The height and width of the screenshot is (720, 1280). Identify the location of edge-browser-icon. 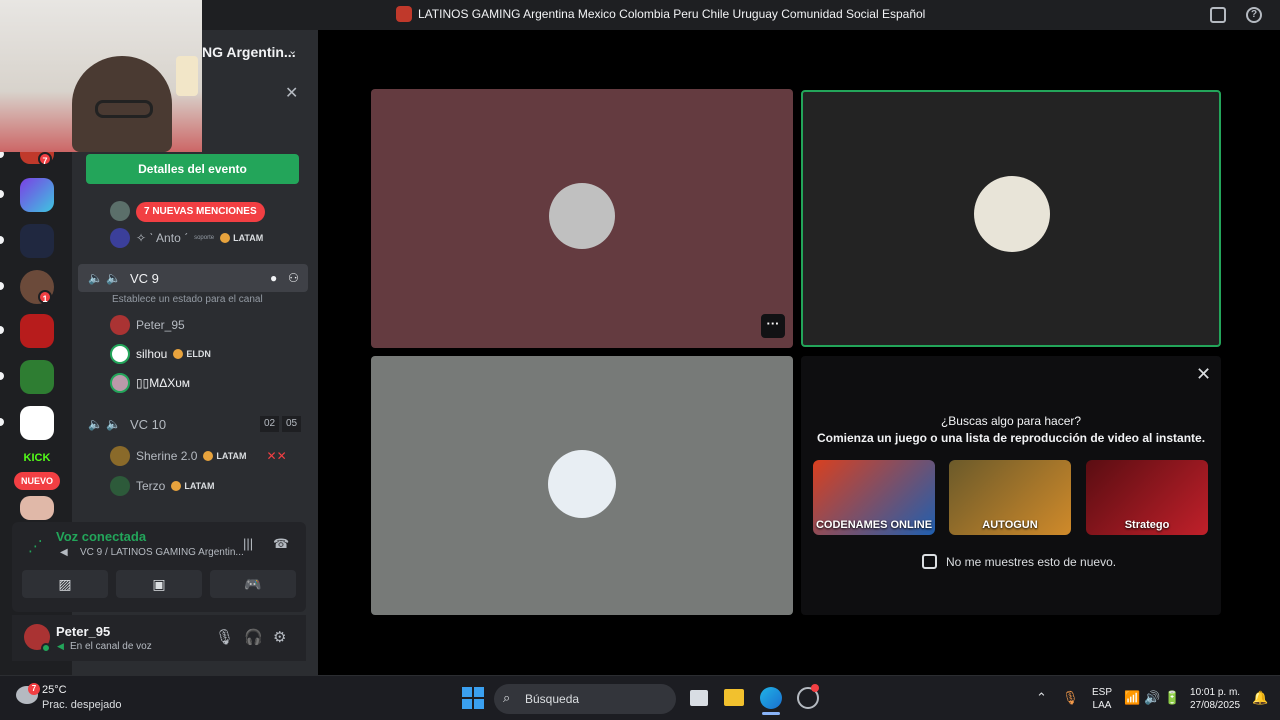
(771, 698).